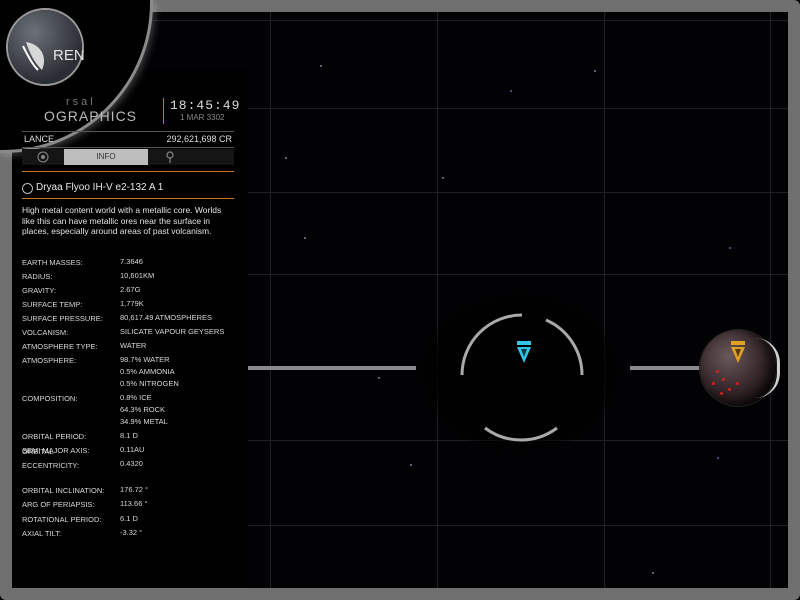 The width and height of the screenshot is (800, 600). I want to click on date: 1 MAR 3302, so click(202, 117).